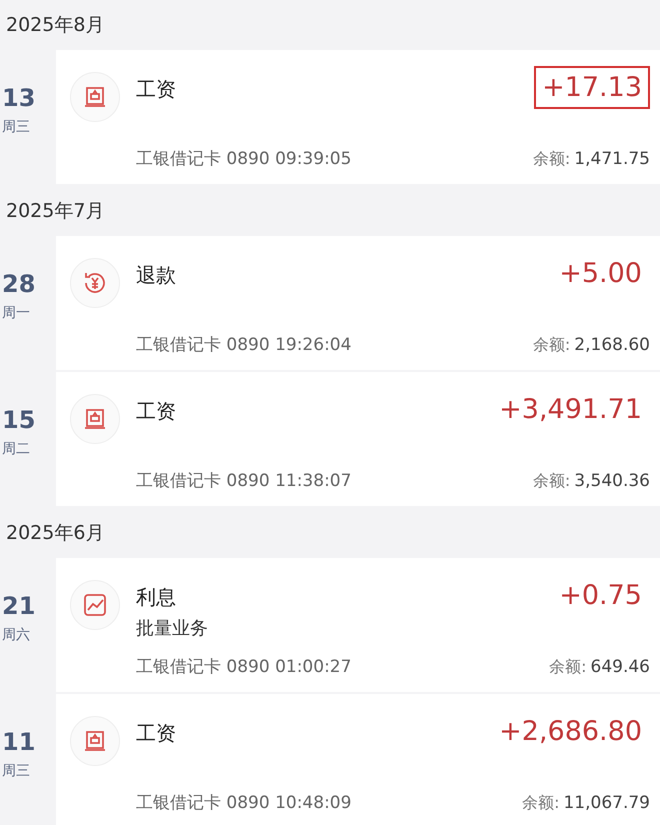 This screenshot has width=660, height=825. Describe the element at coordinates (19, 606) in the screenshot. I see `day-number: 21` at that location.